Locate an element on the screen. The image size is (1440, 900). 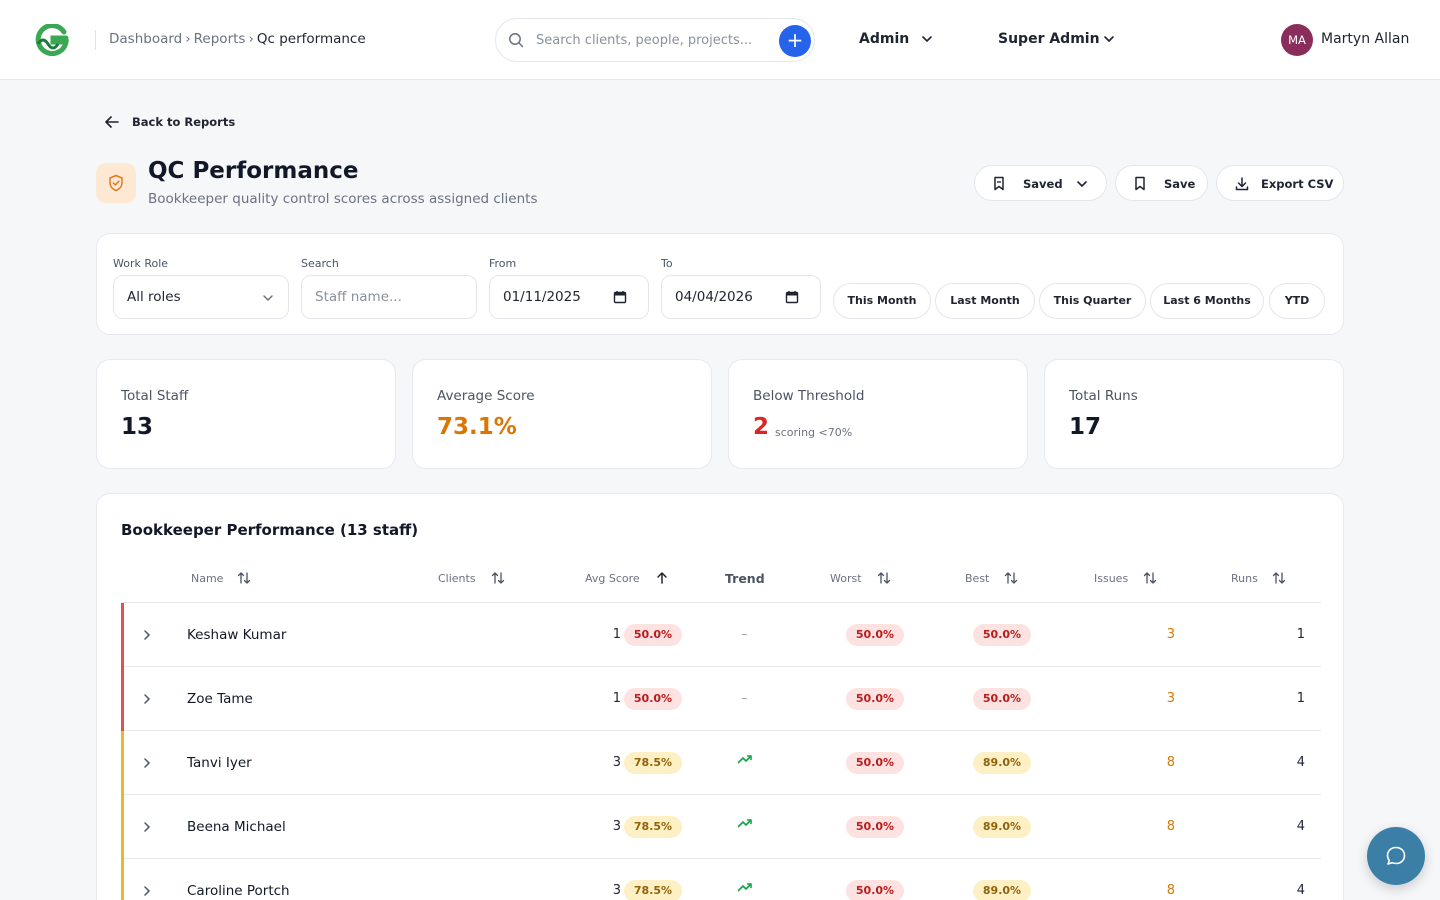
stat-card-average-score: Average Score 73.1% is located at coordinates (562, 414).